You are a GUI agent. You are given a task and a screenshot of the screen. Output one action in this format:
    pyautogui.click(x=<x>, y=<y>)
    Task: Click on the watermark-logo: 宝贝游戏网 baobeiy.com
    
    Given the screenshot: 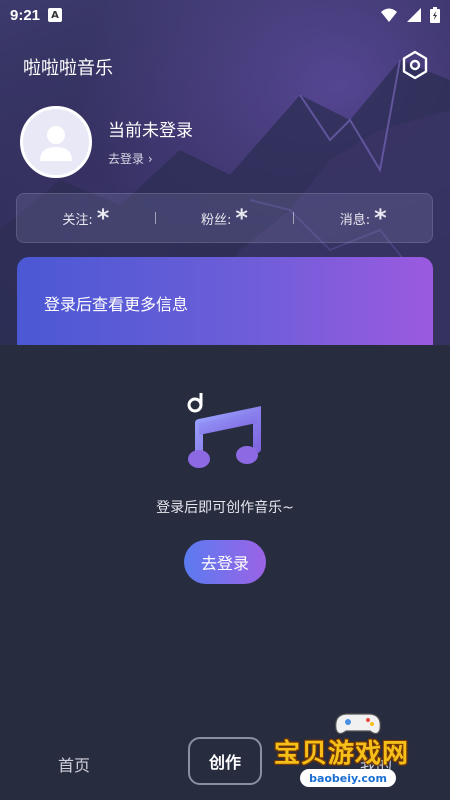 What is the action you would take?
    pyautogui.click(x=359, y=752)
    